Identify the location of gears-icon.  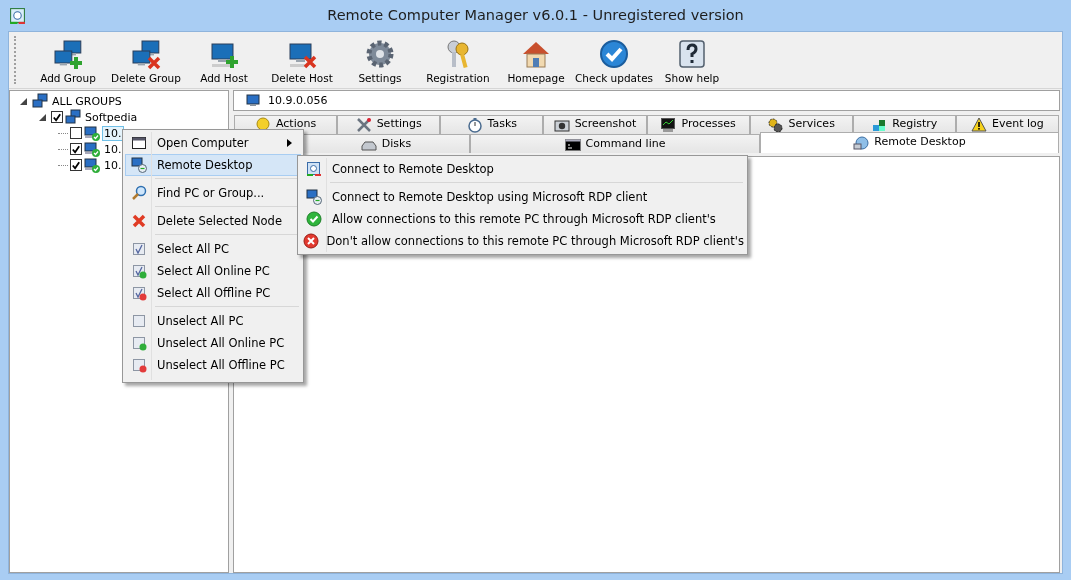
(775, 125).